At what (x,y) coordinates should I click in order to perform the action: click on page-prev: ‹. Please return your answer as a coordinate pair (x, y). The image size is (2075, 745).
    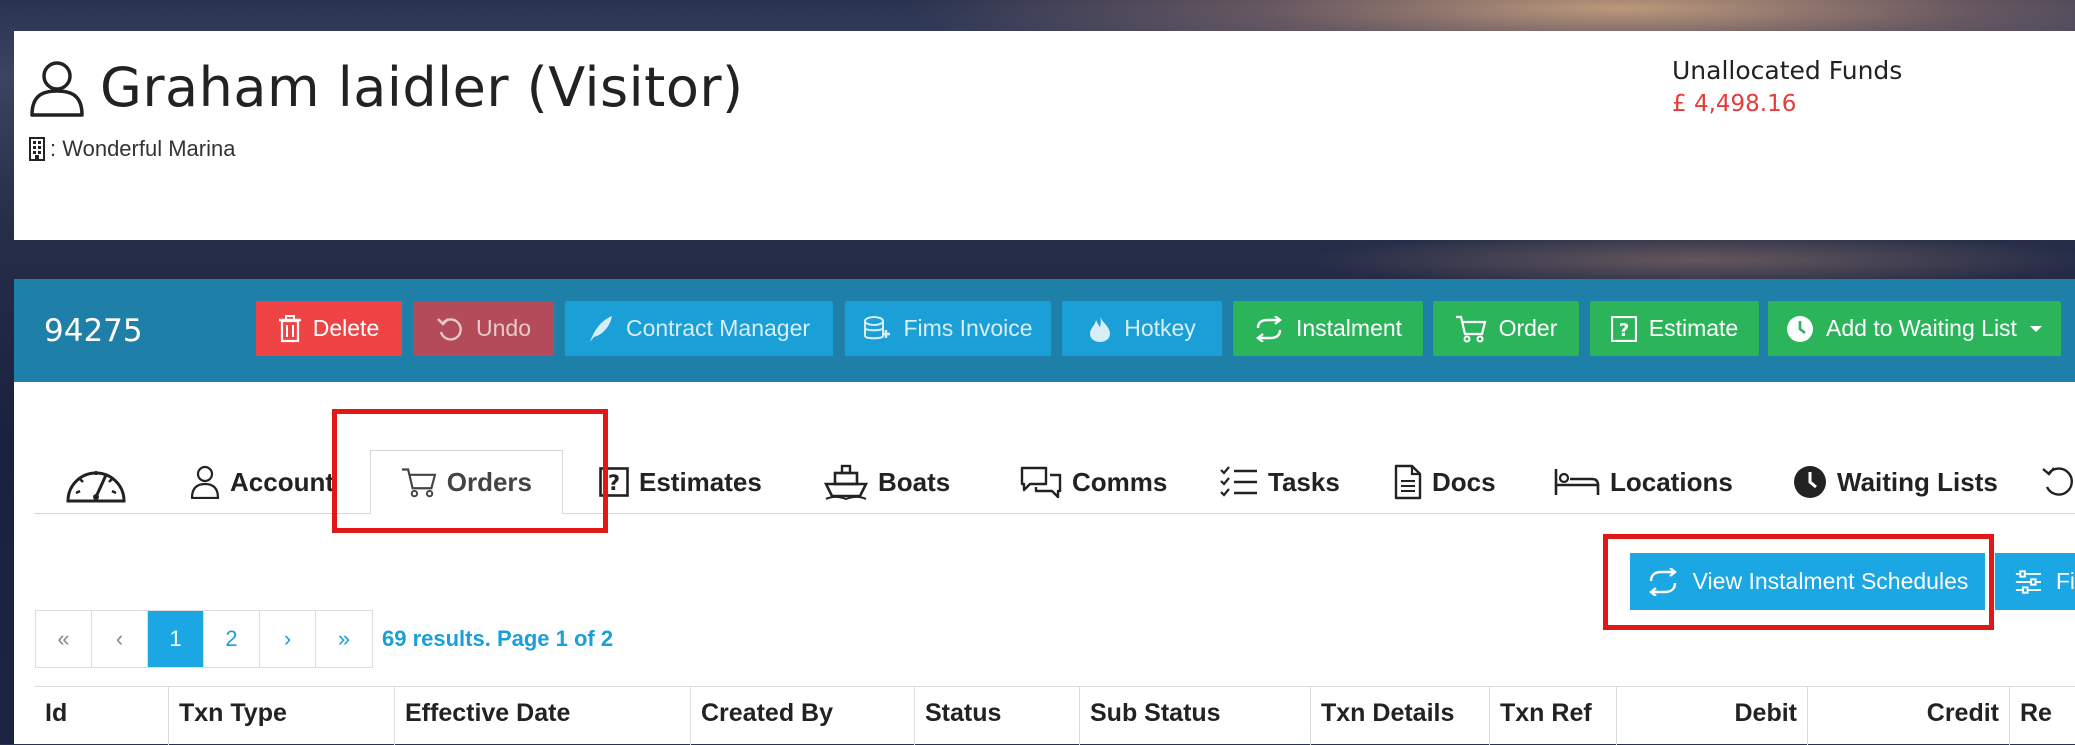
    Looking at the image, I should click on (120, 639).